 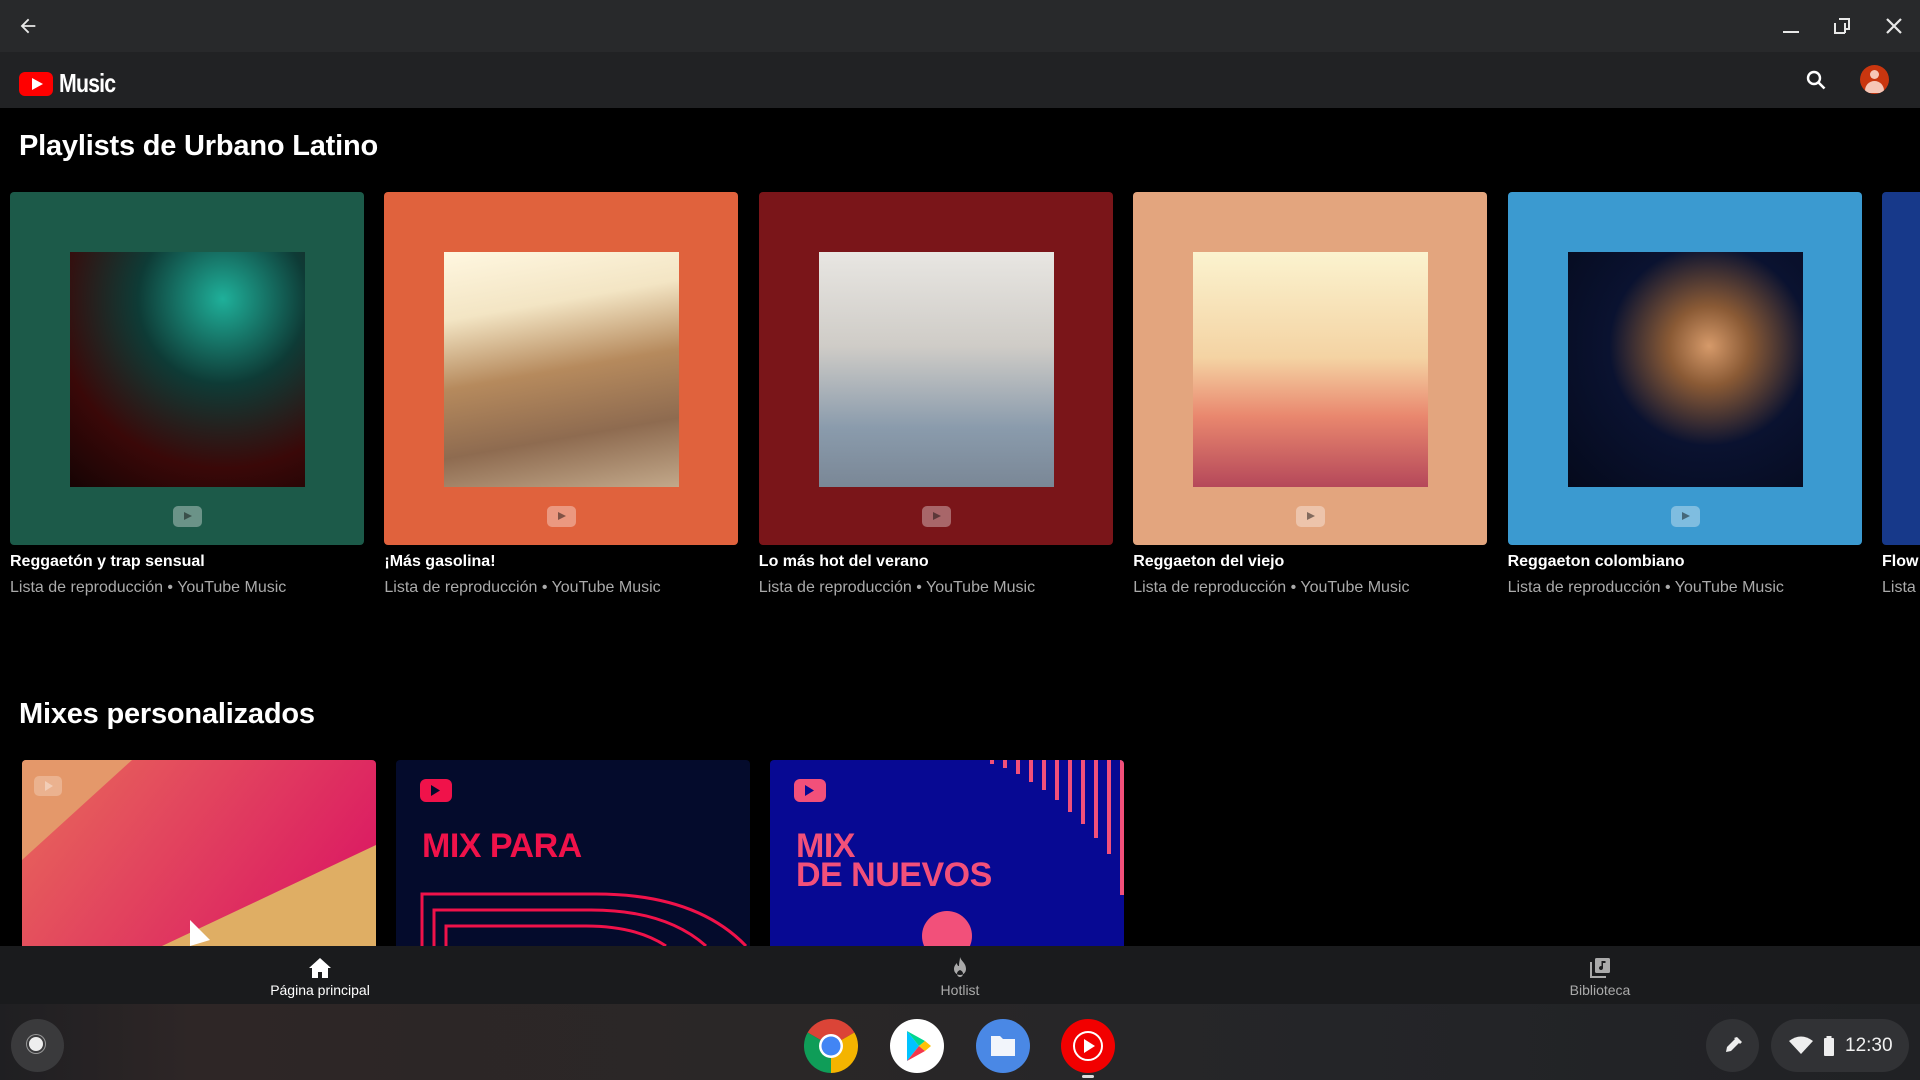 I want to click on mix-card-2: MIX PARA, so click(x=573, y=853).